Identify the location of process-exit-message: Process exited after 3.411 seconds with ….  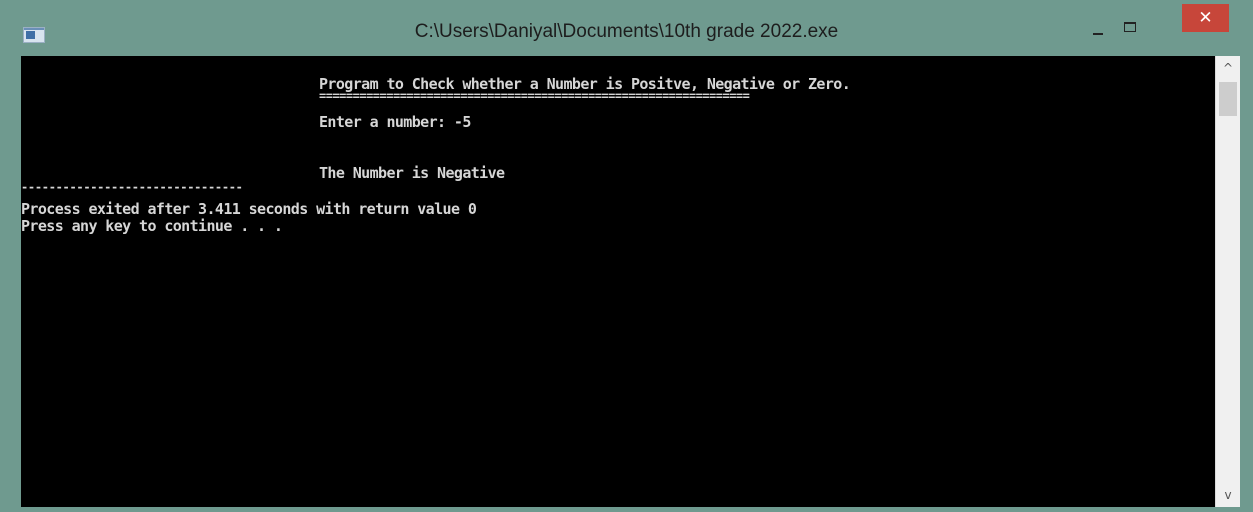
(249, 209).